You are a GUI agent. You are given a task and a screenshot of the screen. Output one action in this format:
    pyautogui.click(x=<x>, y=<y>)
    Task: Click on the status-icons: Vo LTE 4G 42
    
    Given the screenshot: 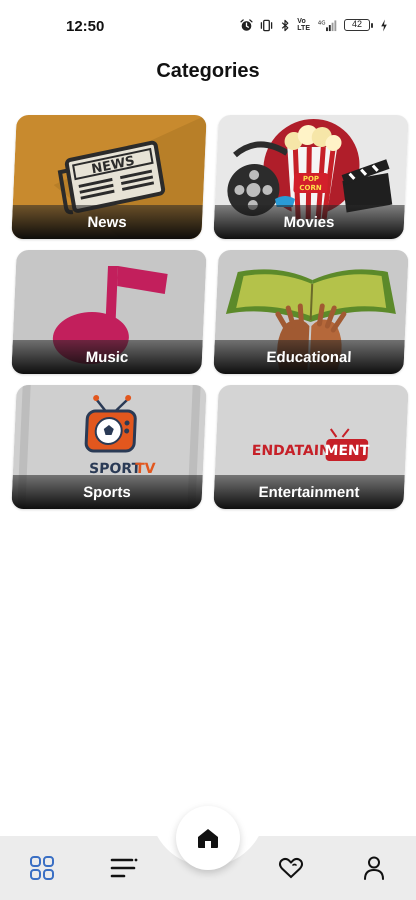 What is the action you would take?
    pyautogui.click(x=314, y=25)
    